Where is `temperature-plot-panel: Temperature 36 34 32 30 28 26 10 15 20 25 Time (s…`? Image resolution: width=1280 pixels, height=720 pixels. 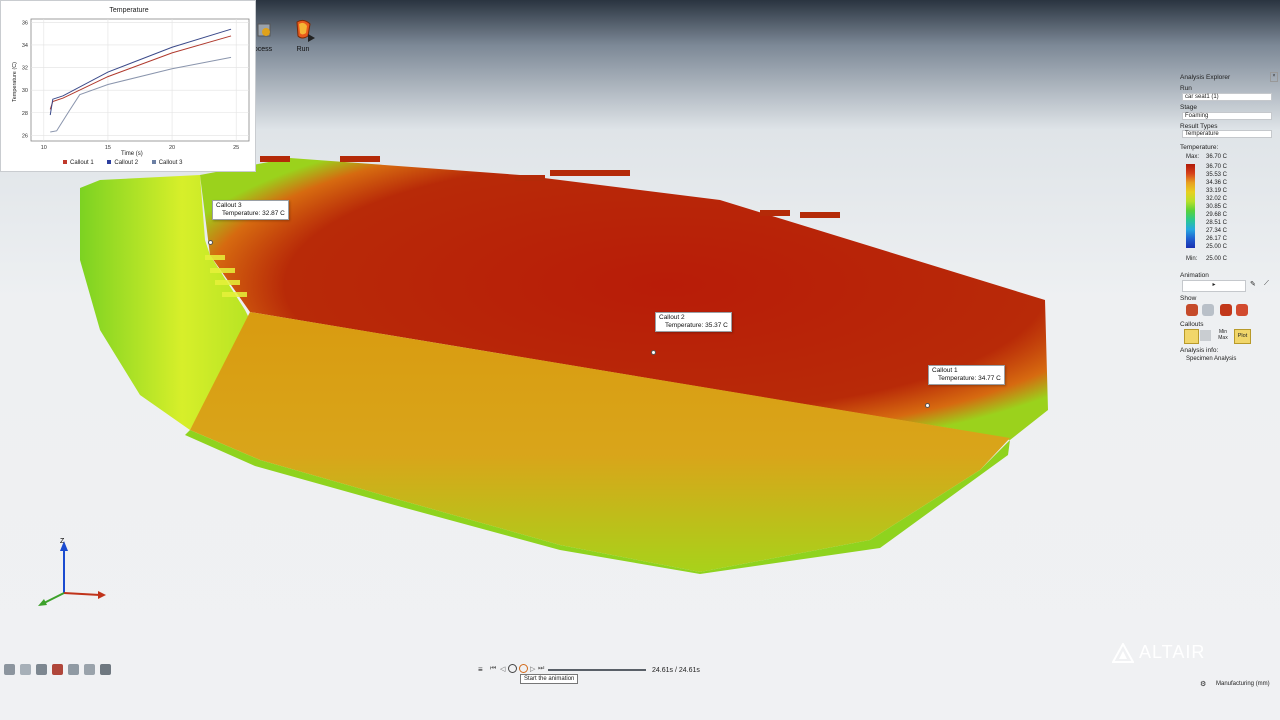 temperature-plot-panel: Temperature 36 34 32 30 28 26 10 15 20 25 Time (s… is located at coordinates (128, 86).